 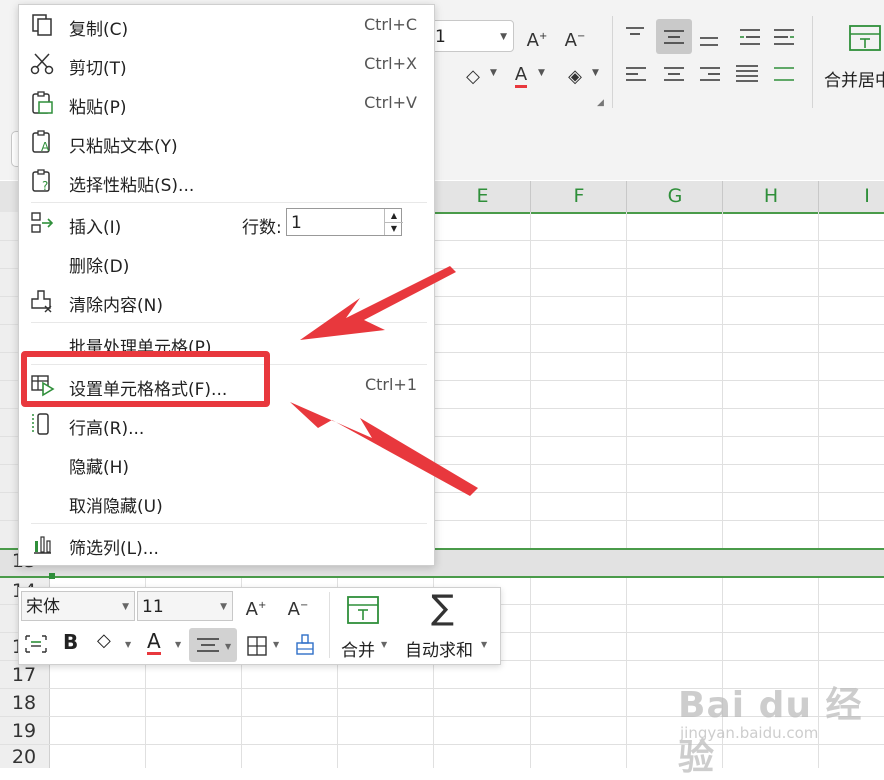 I want to click on font-color-icon: A, so click(x=154, y=642).